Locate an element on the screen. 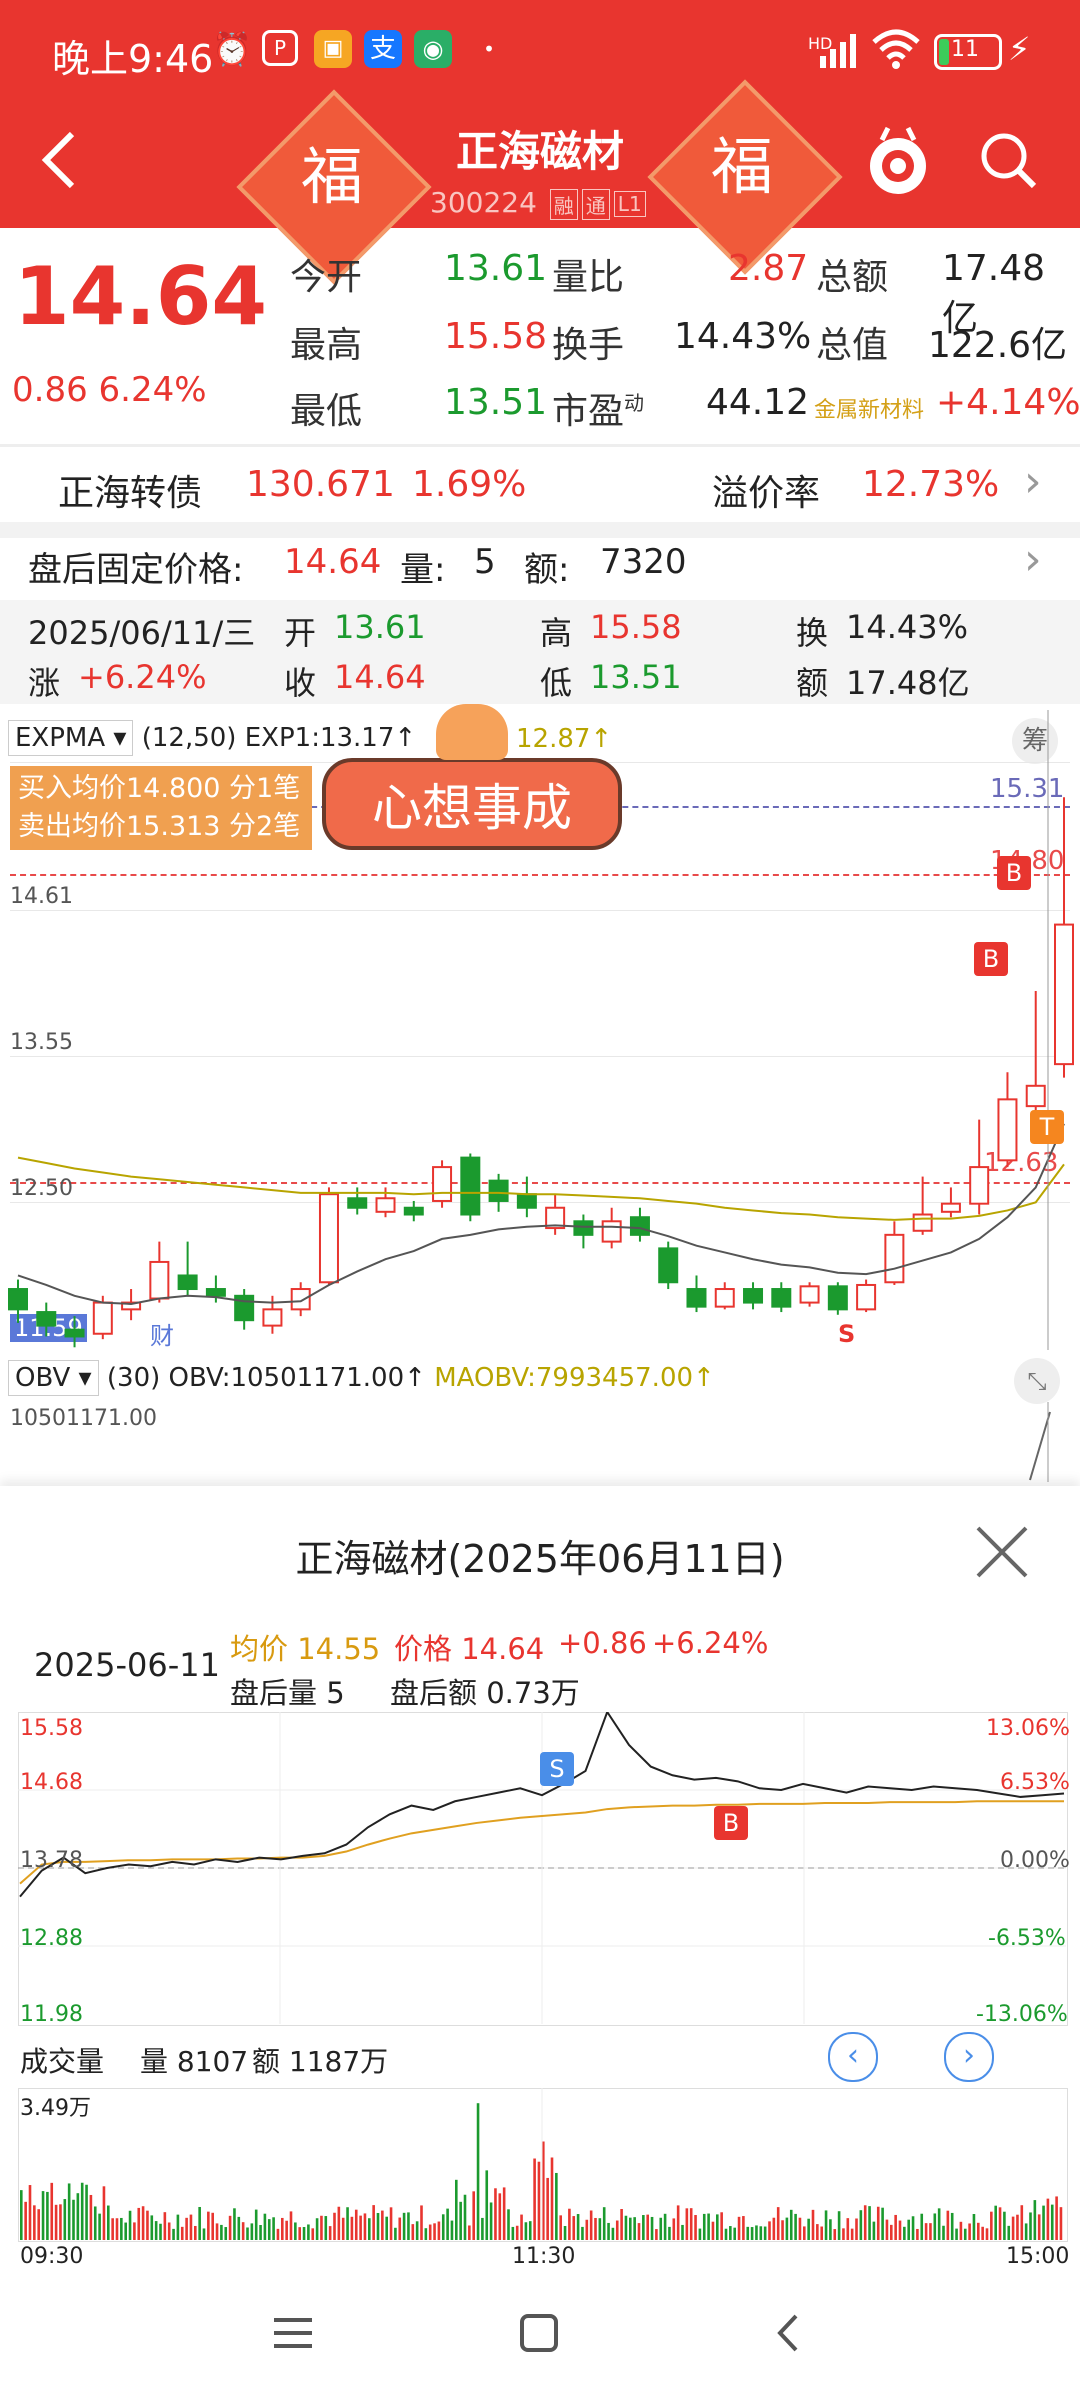 This screenshot has width=1080, height=2400. intraday-avg: 均价 14.55 is located at coordinates (305, 1649).